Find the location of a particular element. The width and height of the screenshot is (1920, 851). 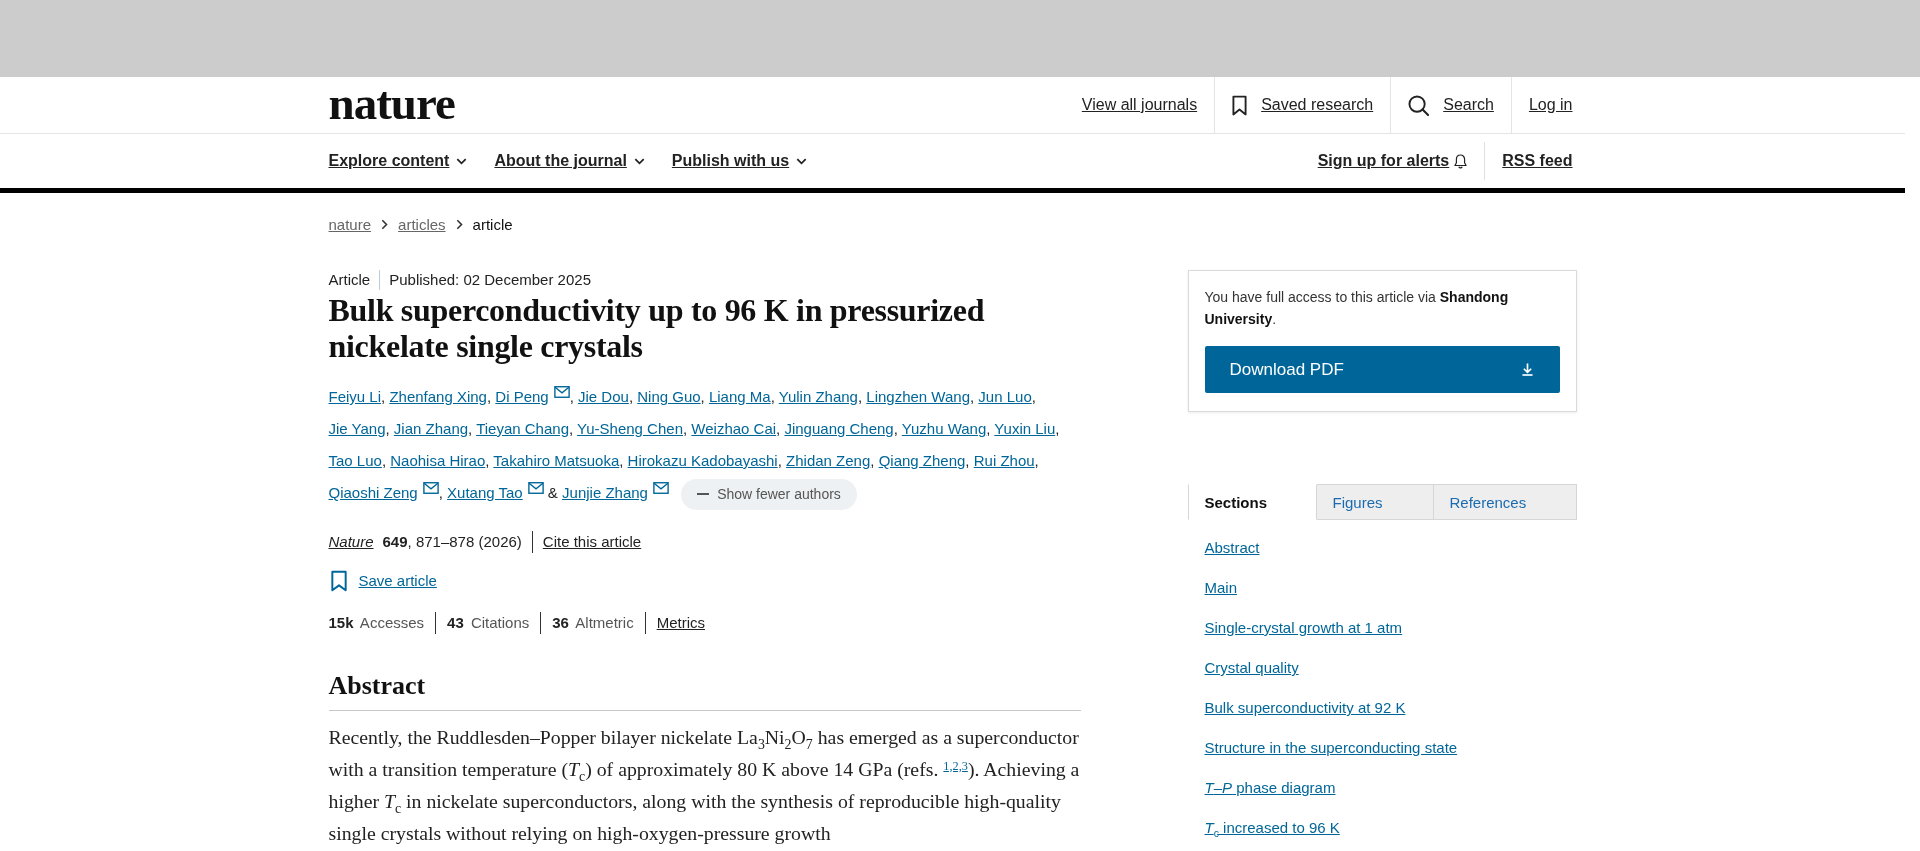

section-link: Crystal quality is located at coordinates (1251, 668).